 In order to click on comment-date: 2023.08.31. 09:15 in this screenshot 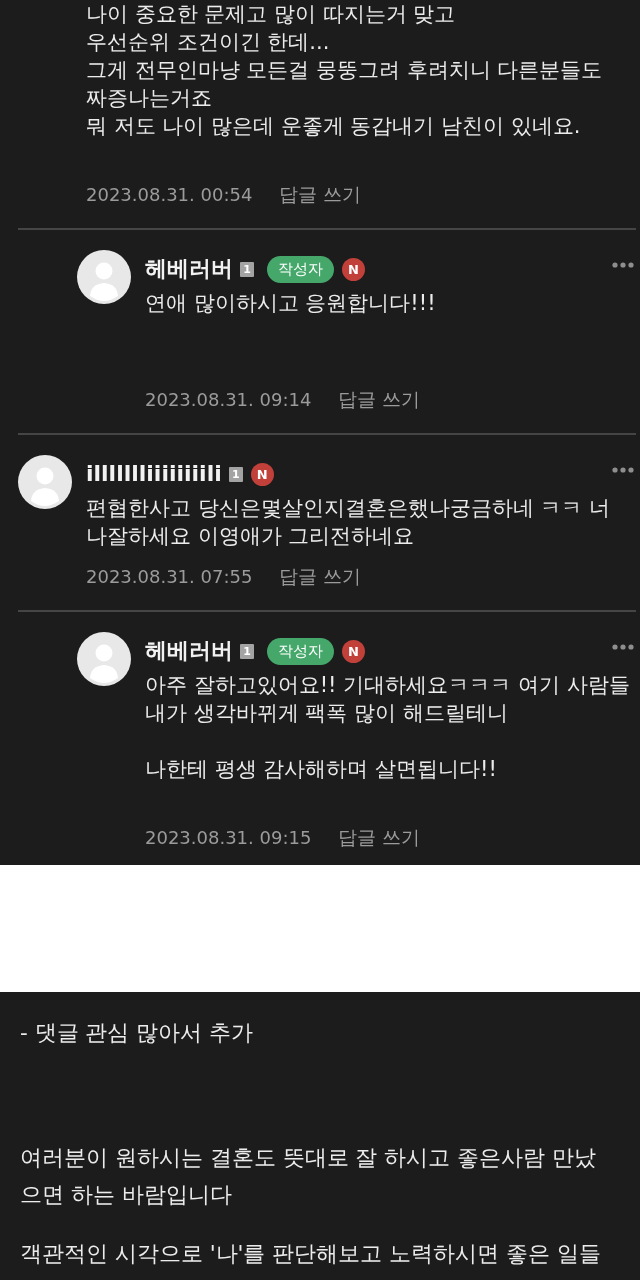, I will do `click(228, 837)`.